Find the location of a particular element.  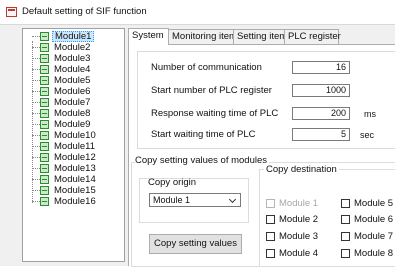

tree-item-label: Module16 is located at coordinates (75, 201).